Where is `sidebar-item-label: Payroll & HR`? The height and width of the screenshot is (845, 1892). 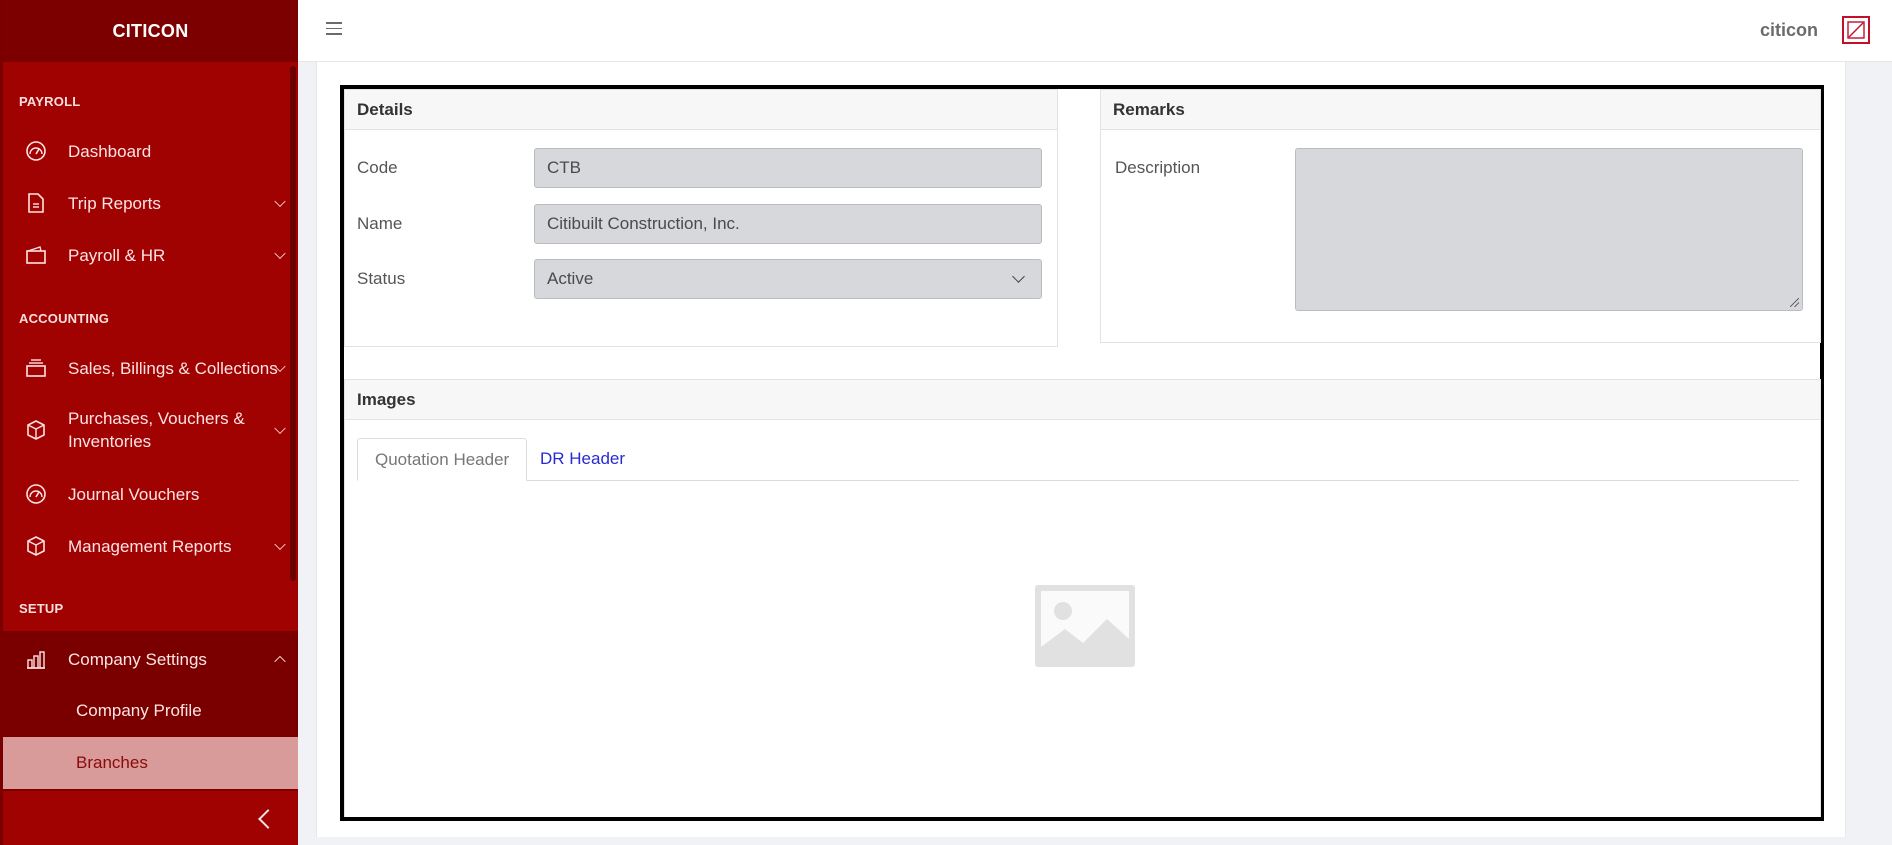 sidebar-item-label: Payroll & HR is located at coordinates (117, 255).